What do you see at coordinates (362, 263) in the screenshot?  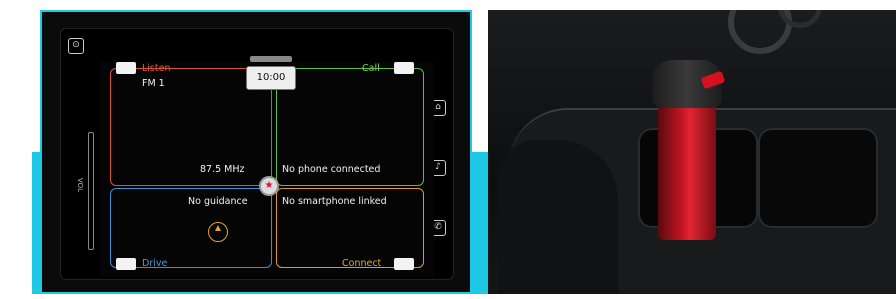 I see `connect-label: Connect` at bounding box center [362, 263].